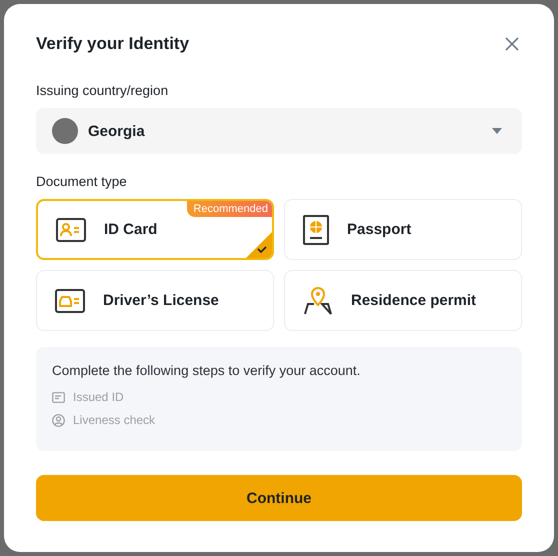  Describe the element at coordinates (65, 131) in the screenshot. I see `flag-icon` at that location.